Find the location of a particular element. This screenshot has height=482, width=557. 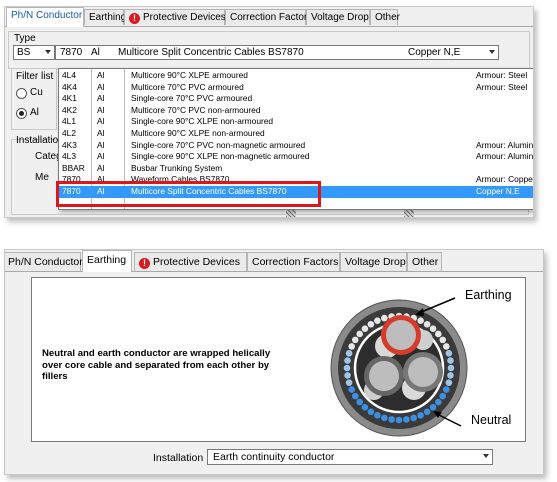

neutral-callout: Neutral is located at coordinates (491, 420).